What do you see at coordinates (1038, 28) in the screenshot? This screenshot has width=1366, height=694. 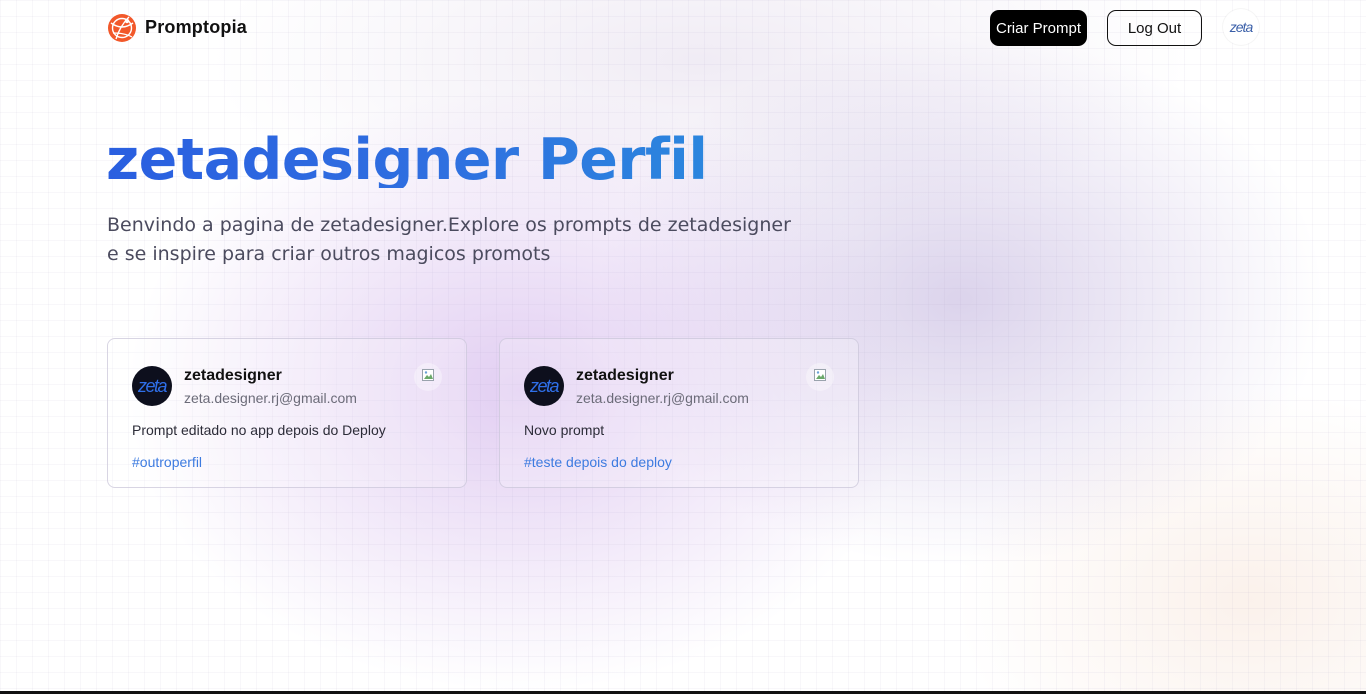 I see `create-prompt-button: Criar Prompt` at bounding box center [1038, 28].